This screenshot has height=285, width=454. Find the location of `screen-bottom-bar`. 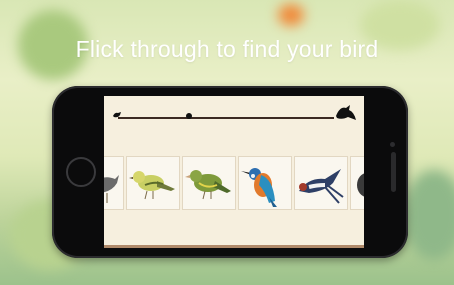

screen-bottom-bar is located at coordinates (234, 246).